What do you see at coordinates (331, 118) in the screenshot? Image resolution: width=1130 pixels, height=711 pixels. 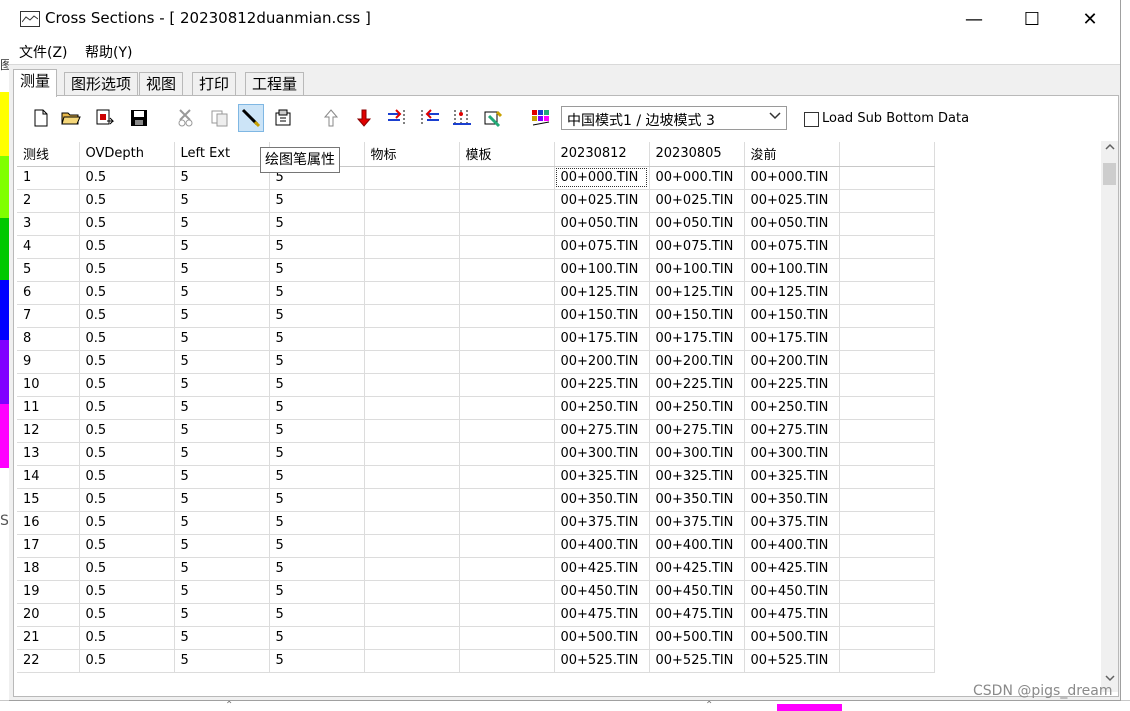 I see `move-up-icon` at bounding box center [331, 118].